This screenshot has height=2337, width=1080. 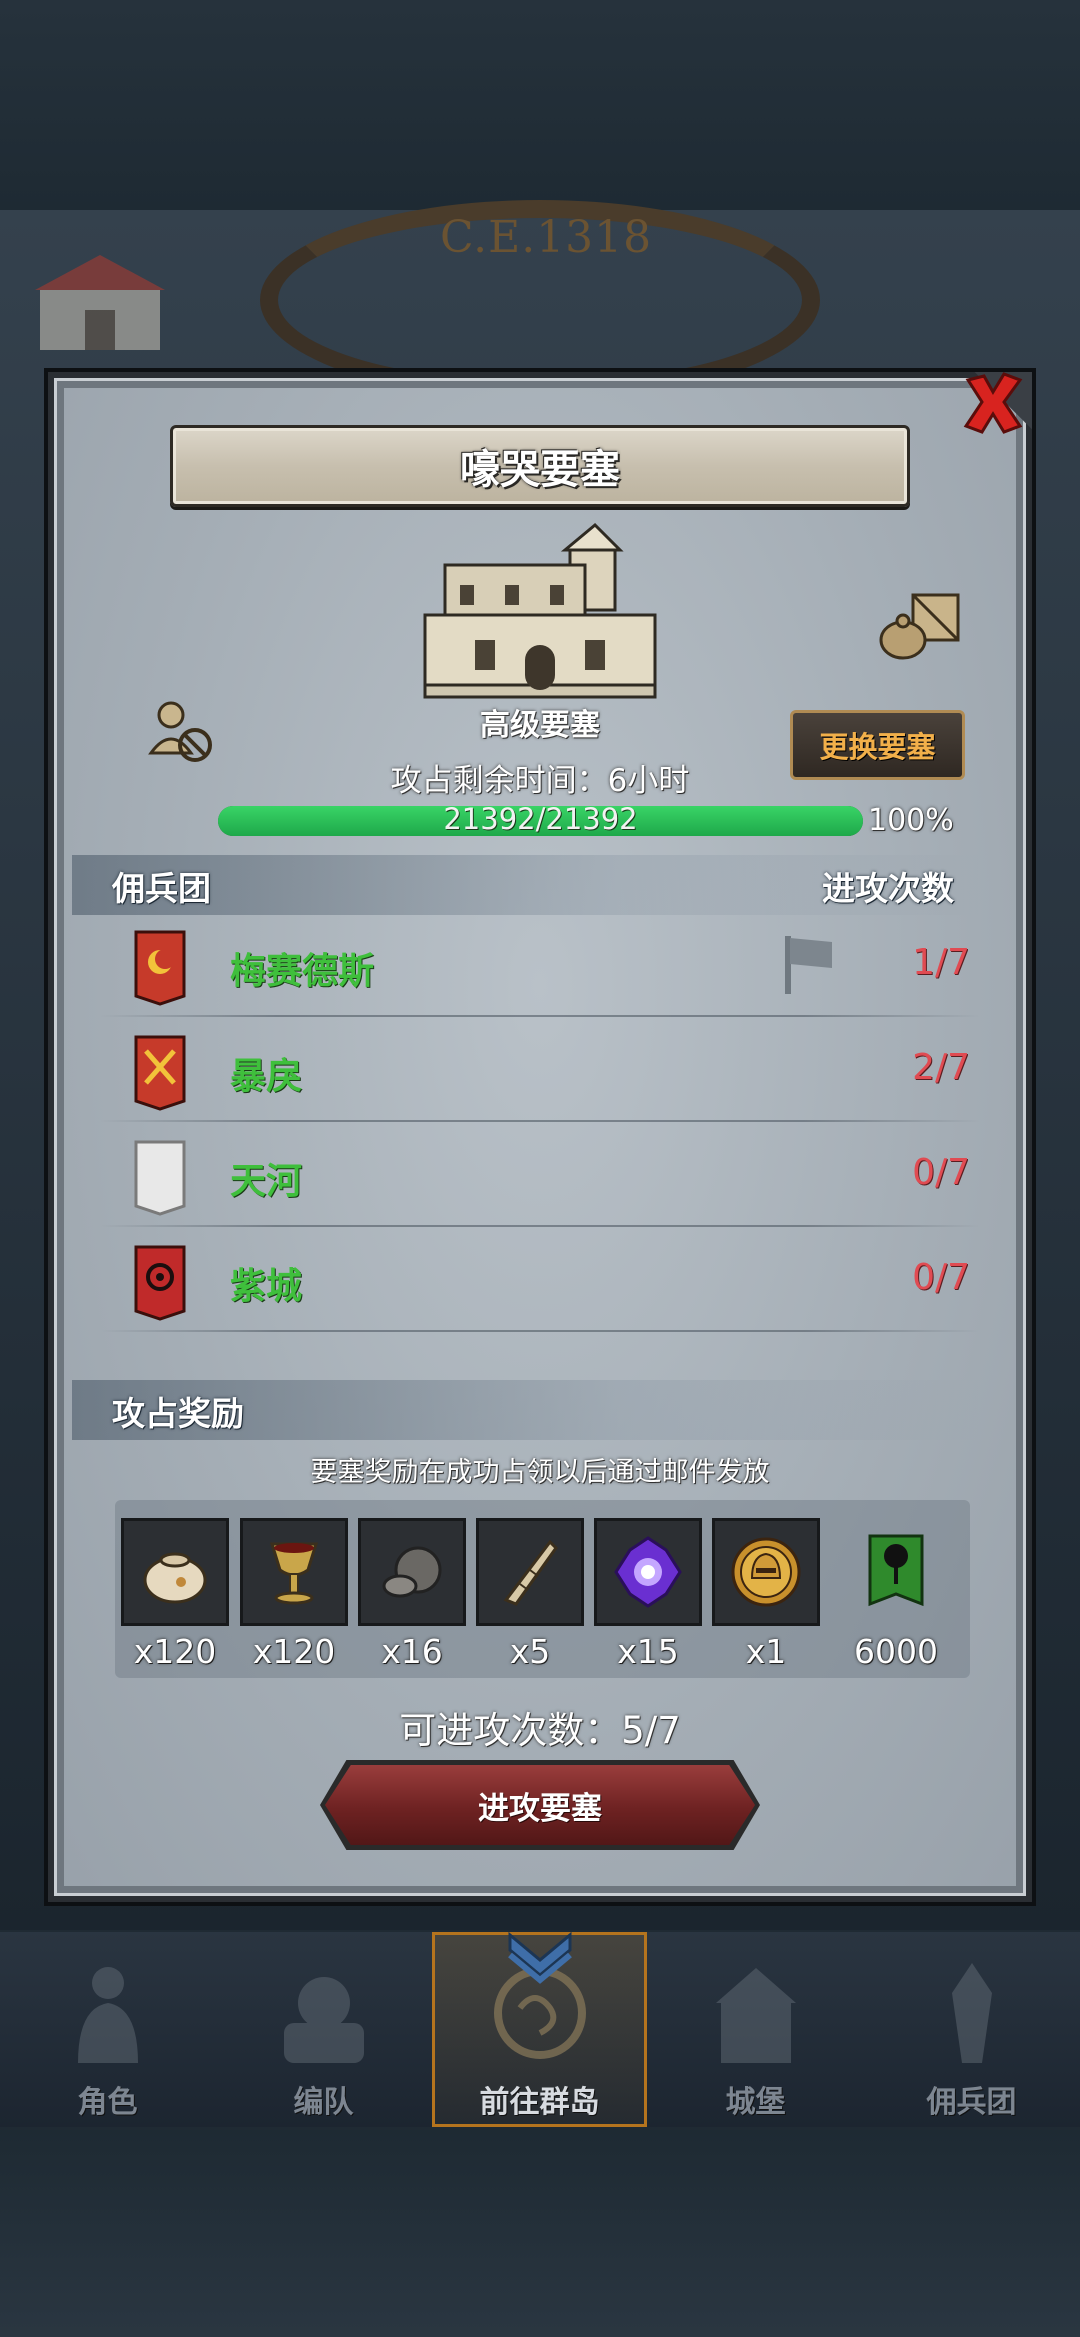 What do you see at coordinates (755, 2102) in the screenshot?
I see `nav-tab-label: 城堡` at bounding box center [755, 2102].